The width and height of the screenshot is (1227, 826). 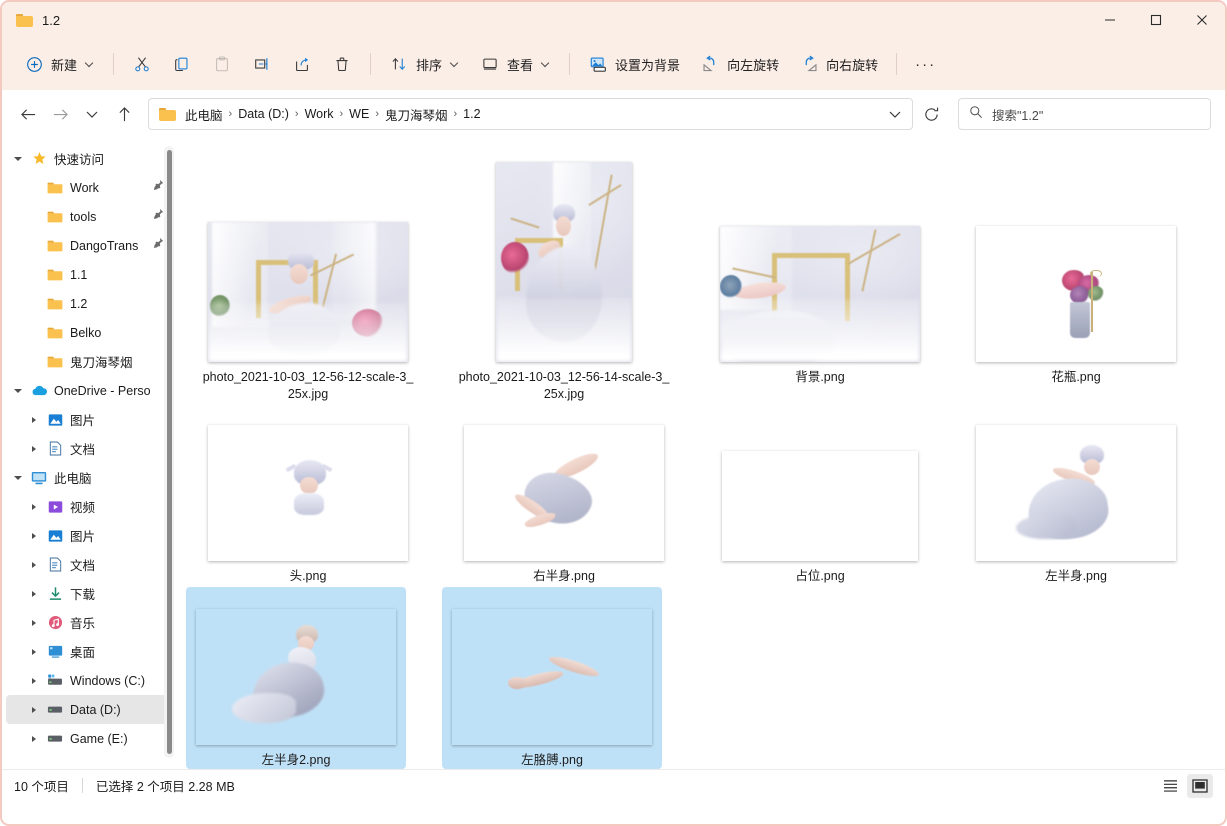 I want to click on sidebar-item--: 此电脑, so click(x=90, y=477).